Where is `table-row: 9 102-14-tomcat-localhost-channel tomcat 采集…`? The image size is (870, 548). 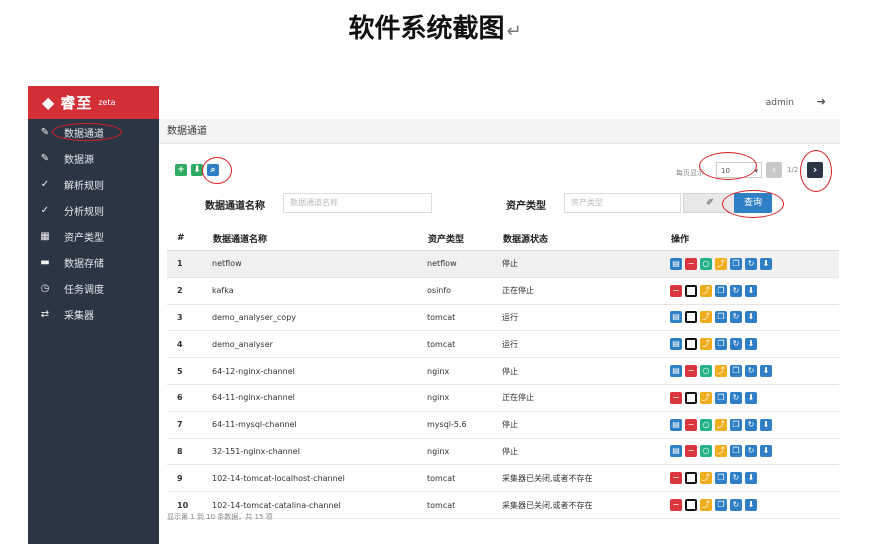
table-row: 9 102-14-tomcat-localhost-channel tomcat 采集… is located at coordinates (503, 478).